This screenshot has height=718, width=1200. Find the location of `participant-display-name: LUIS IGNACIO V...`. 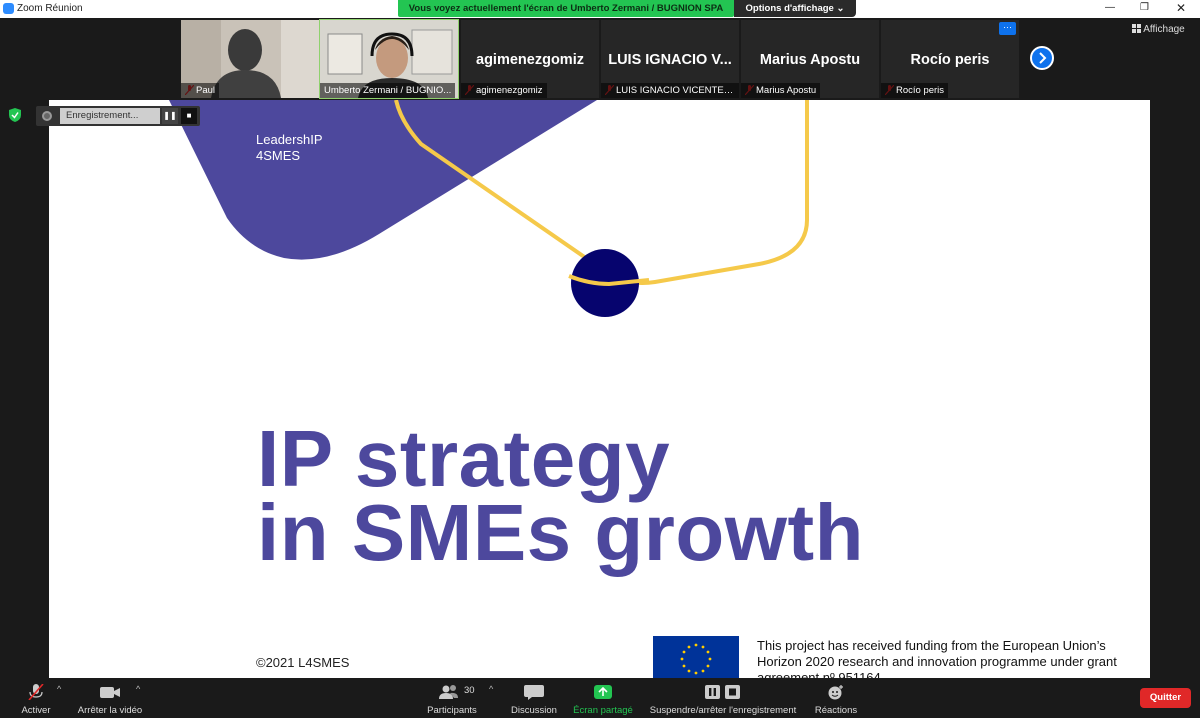

participant-display-name: LUIS IGNACIO V... is located at coordinates (670, 60).